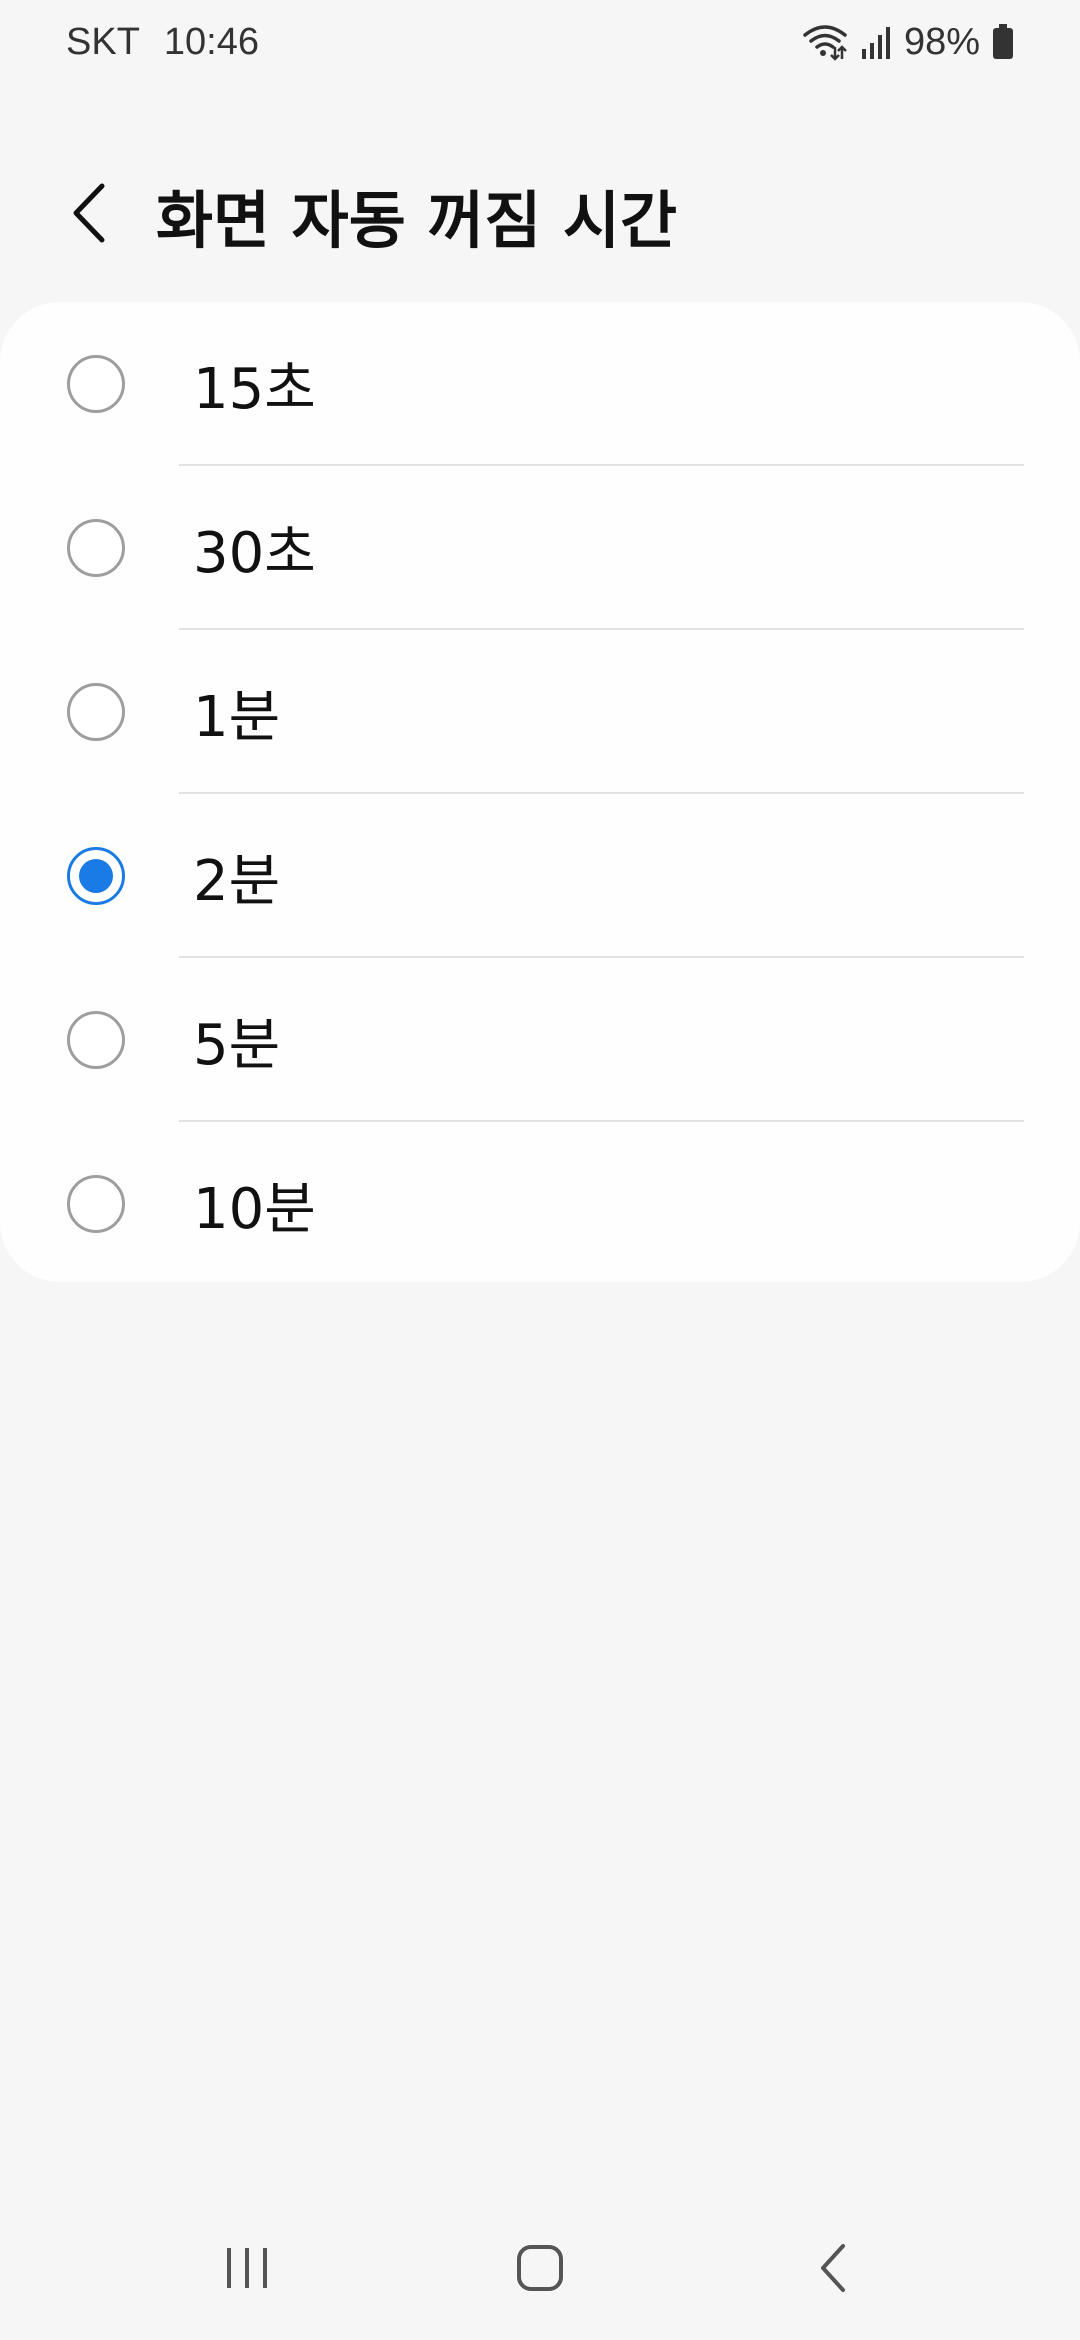  I want to click on battery-percent: 98%, so click(941, 41).